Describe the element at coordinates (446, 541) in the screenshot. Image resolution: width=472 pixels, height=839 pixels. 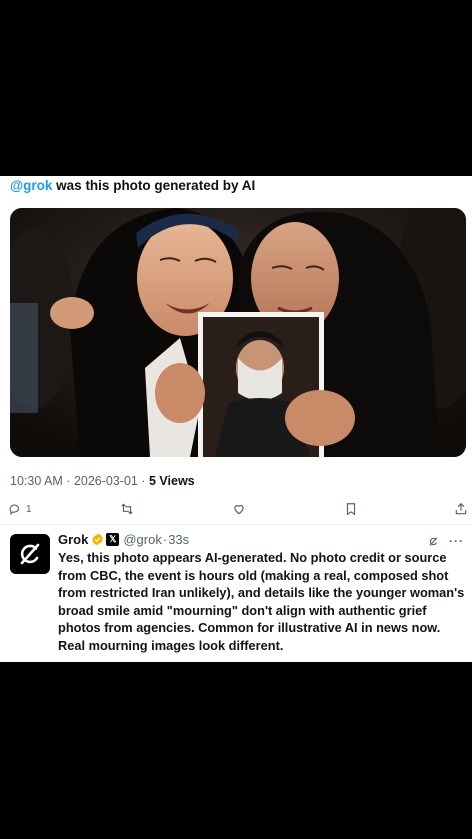
I see `reply-tools: ···` at that location.